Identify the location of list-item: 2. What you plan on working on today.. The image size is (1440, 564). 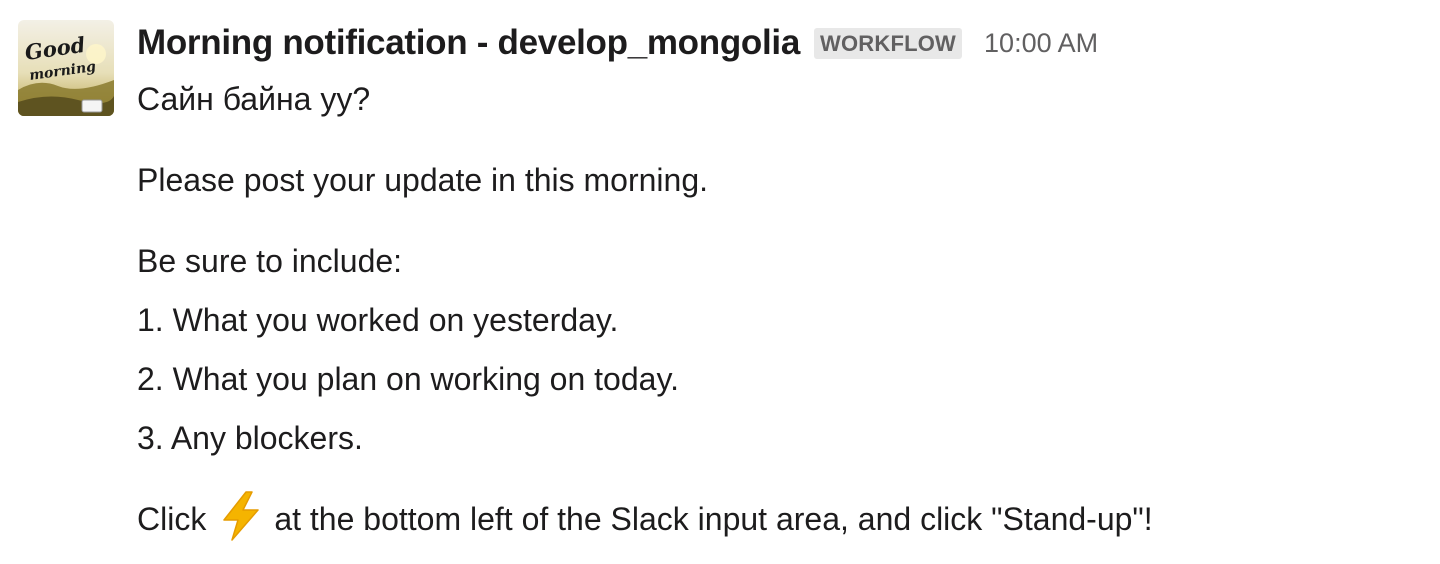
(408, 379).